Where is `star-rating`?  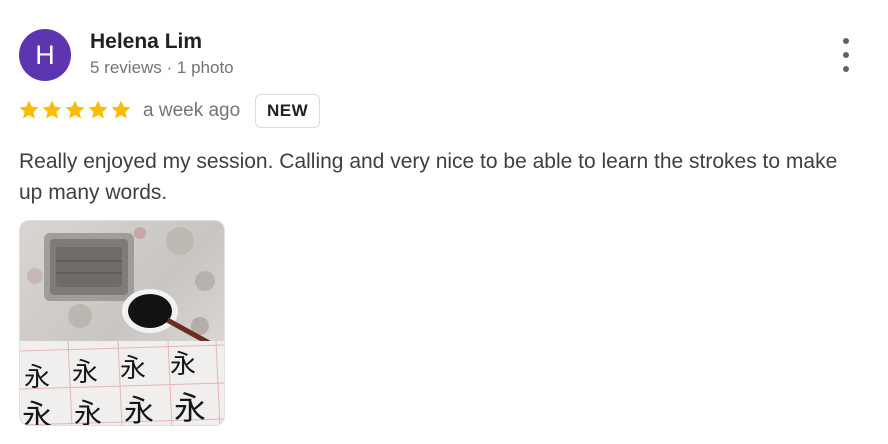
star-rating is located at coordinates (75, 110).